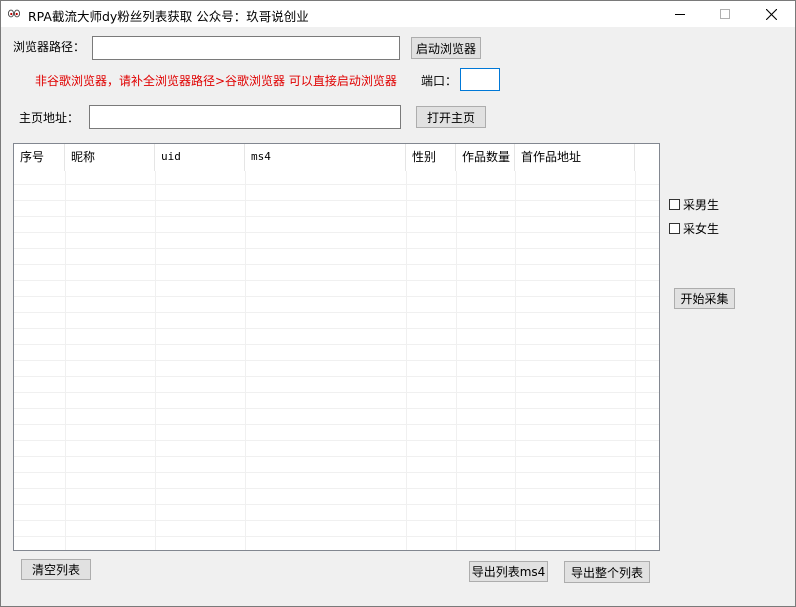 The image size is (796, 607). I want to click on close-button, so click(771, 14).